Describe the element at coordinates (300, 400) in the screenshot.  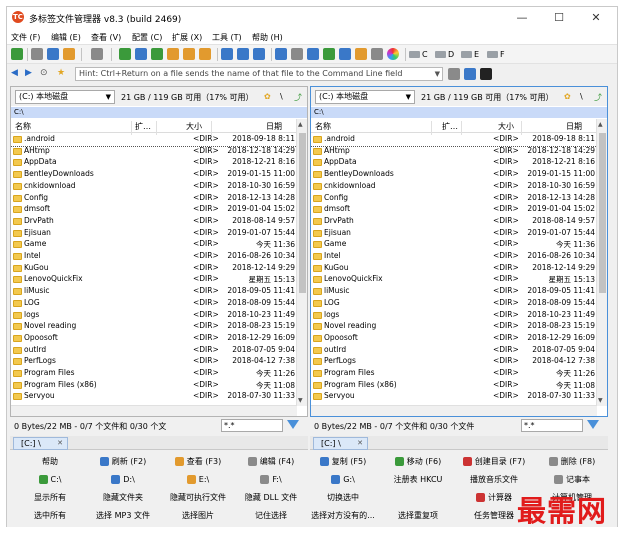
I see `scroll-down-icon: ▼` at that location.